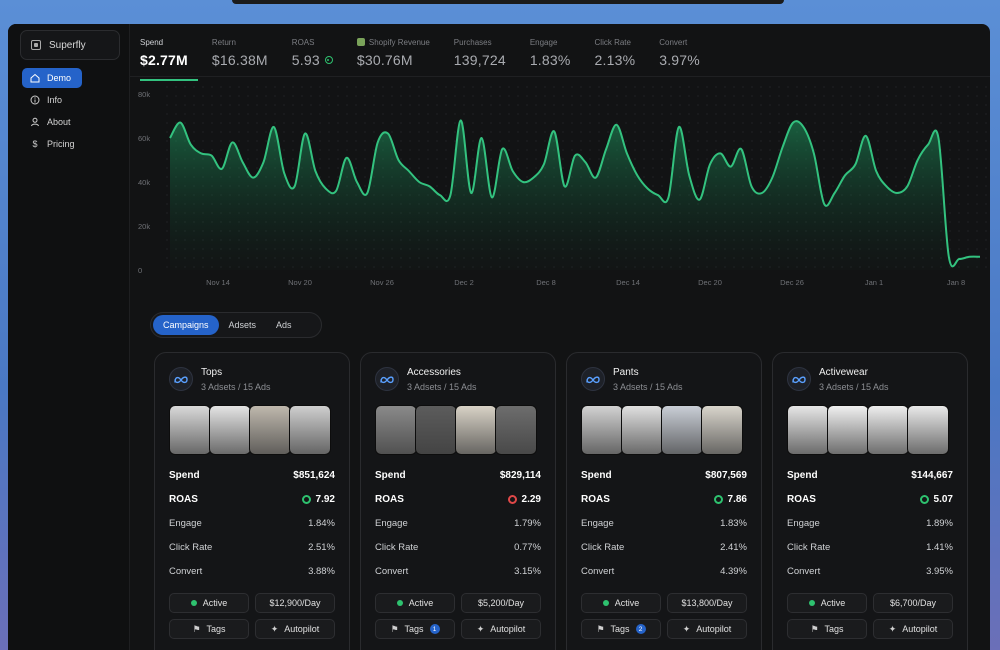 The width and height of the screenshot is (1000, 650). Describe the element at coordinates (679, 60) in the screenshot. I see `kpi-value: 3.97%` at that location.